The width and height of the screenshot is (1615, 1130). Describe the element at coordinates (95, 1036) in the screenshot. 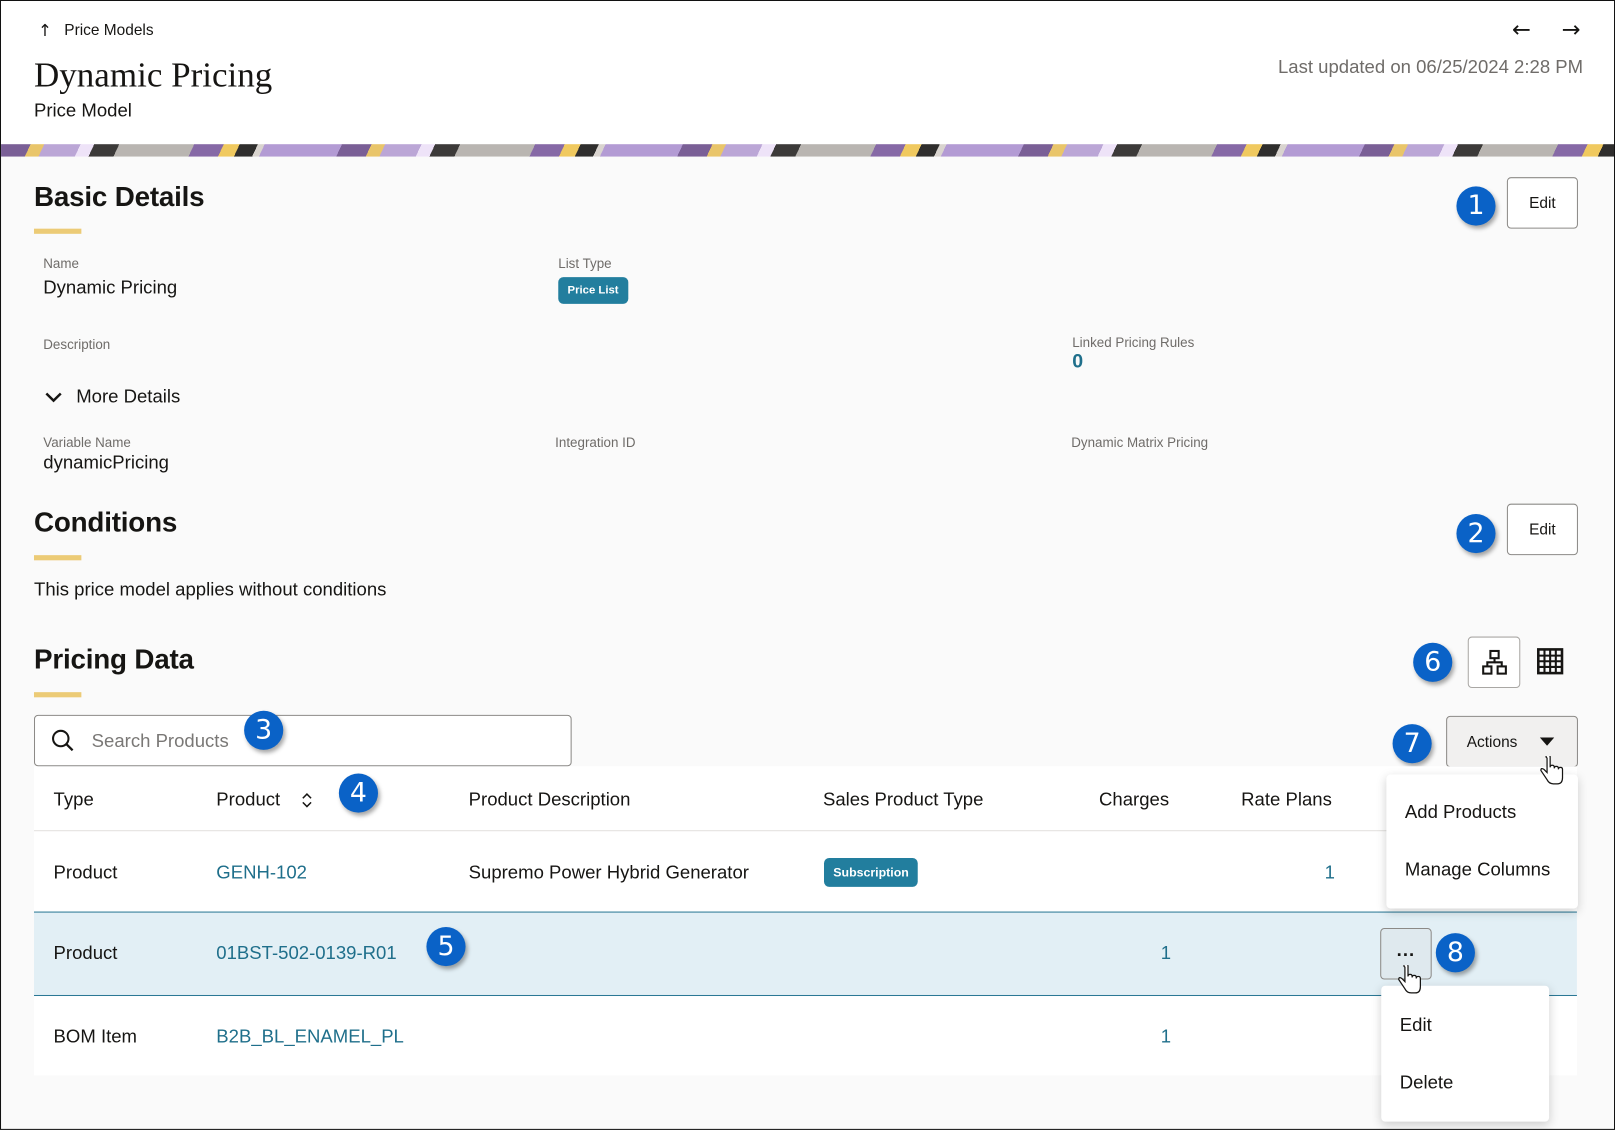

I see `cell-type: BOM Item` at that location.